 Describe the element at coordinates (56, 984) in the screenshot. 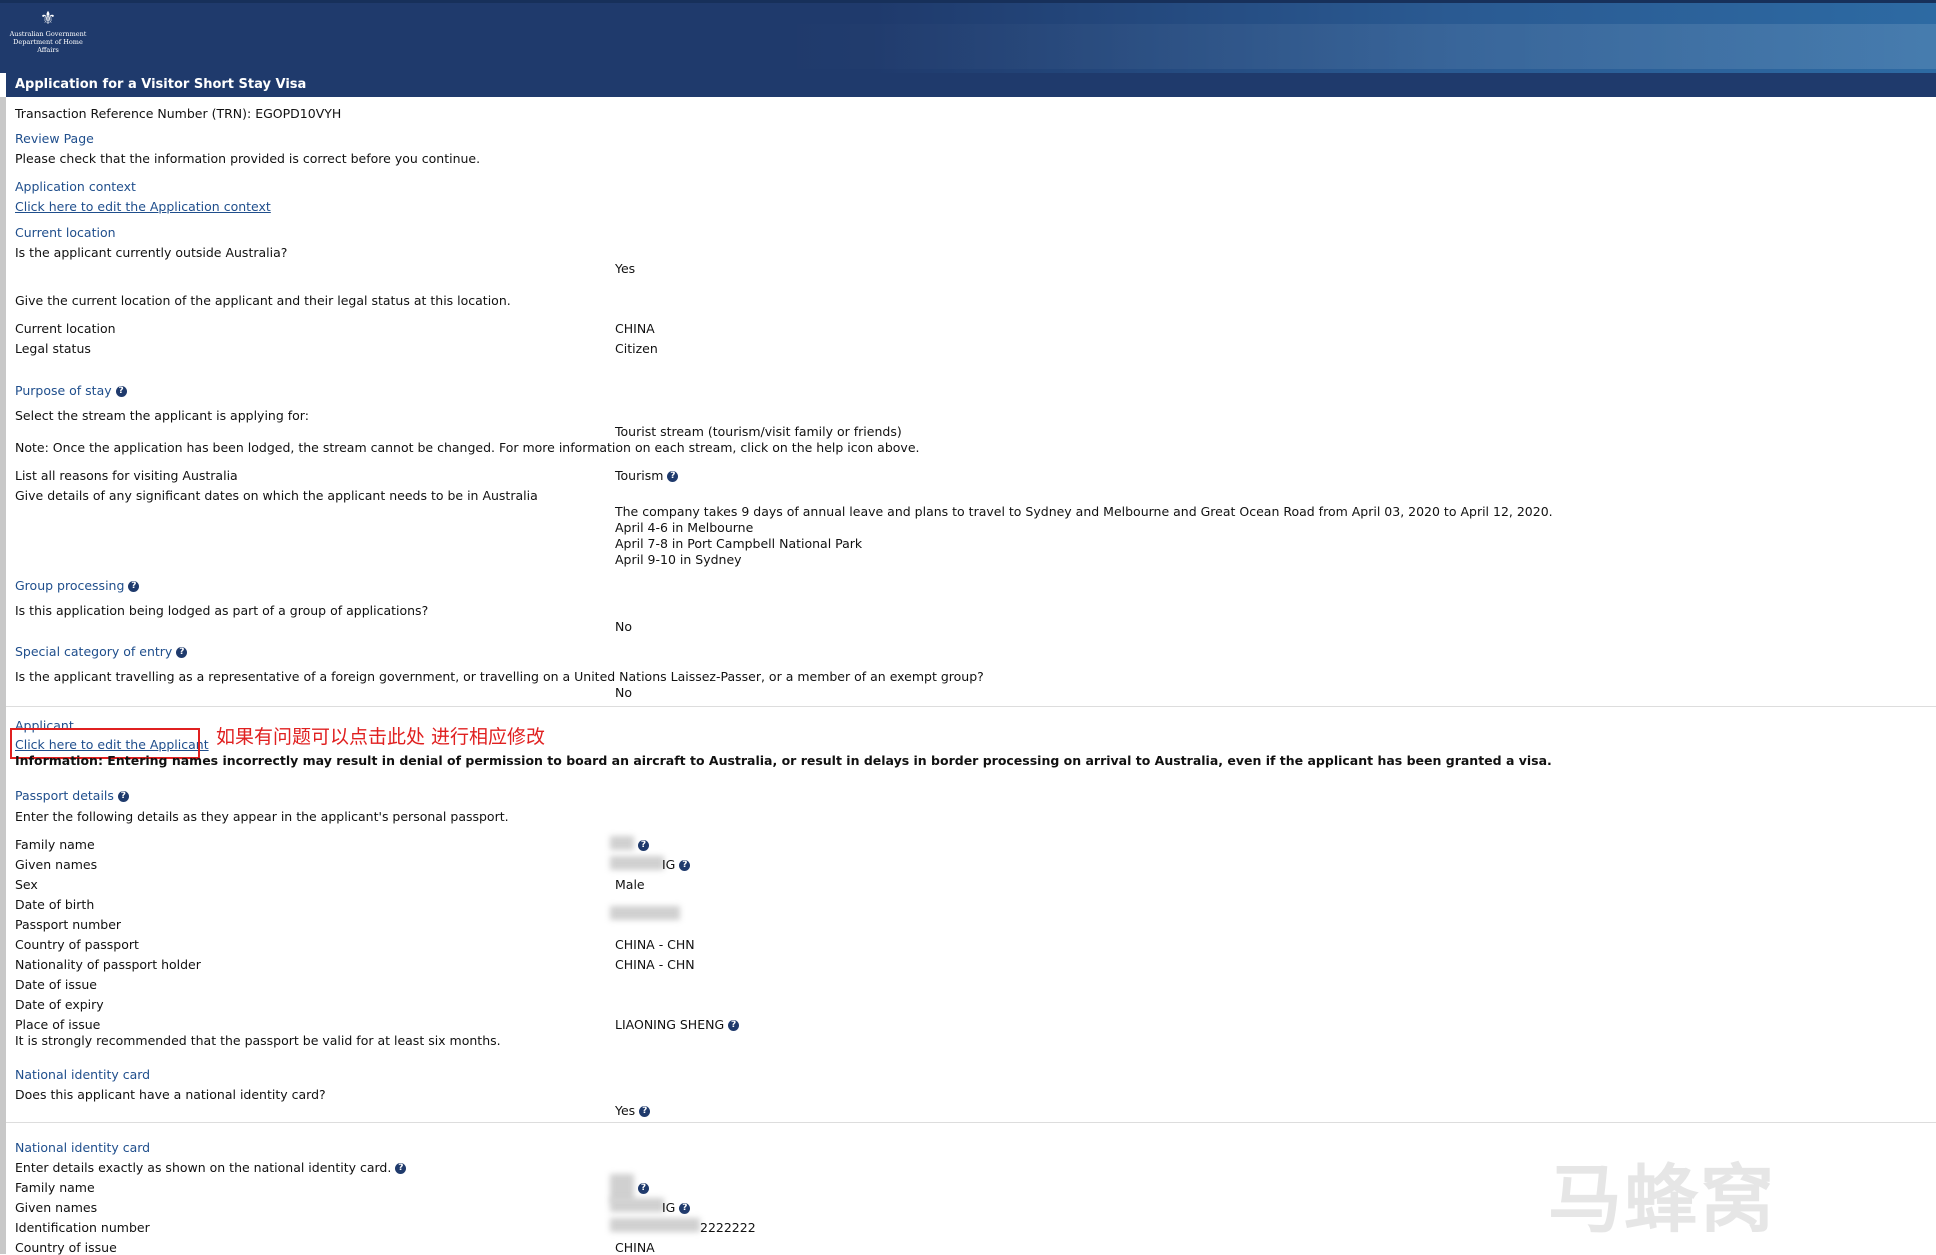

I see `issue-date-label: Date of issue` at that location.